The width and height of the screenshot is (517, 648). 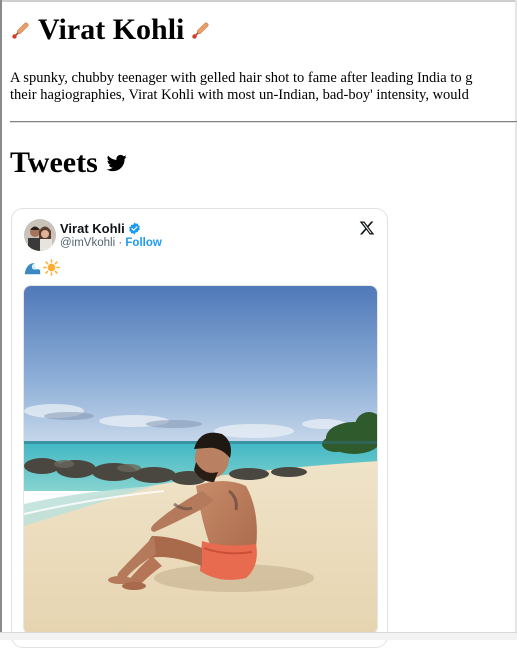 I want to click on water-wave-emoji, so click(x=32, y=267).